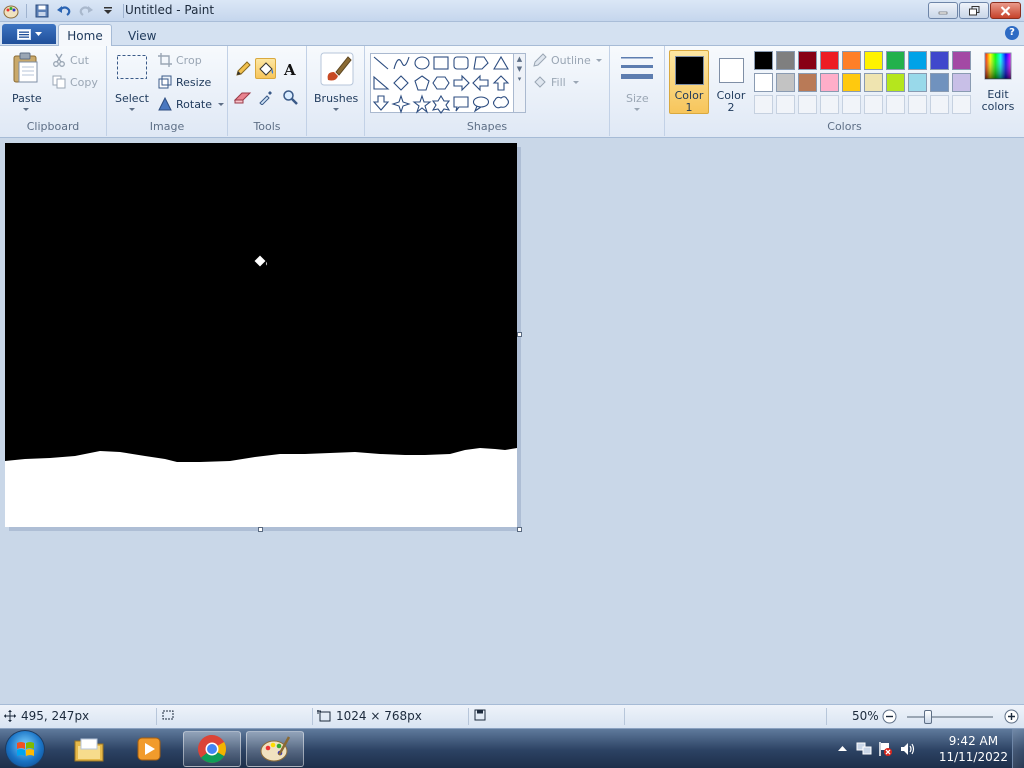 This screenshot has height=768, width=1024. I want to click on minimize-button, so click(943, 10).